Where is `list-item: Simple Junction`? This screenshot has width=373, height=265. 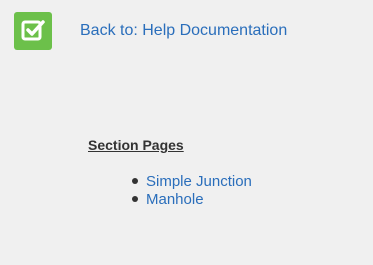 list-item: Simple Junction is located at coordinates (192, 181).